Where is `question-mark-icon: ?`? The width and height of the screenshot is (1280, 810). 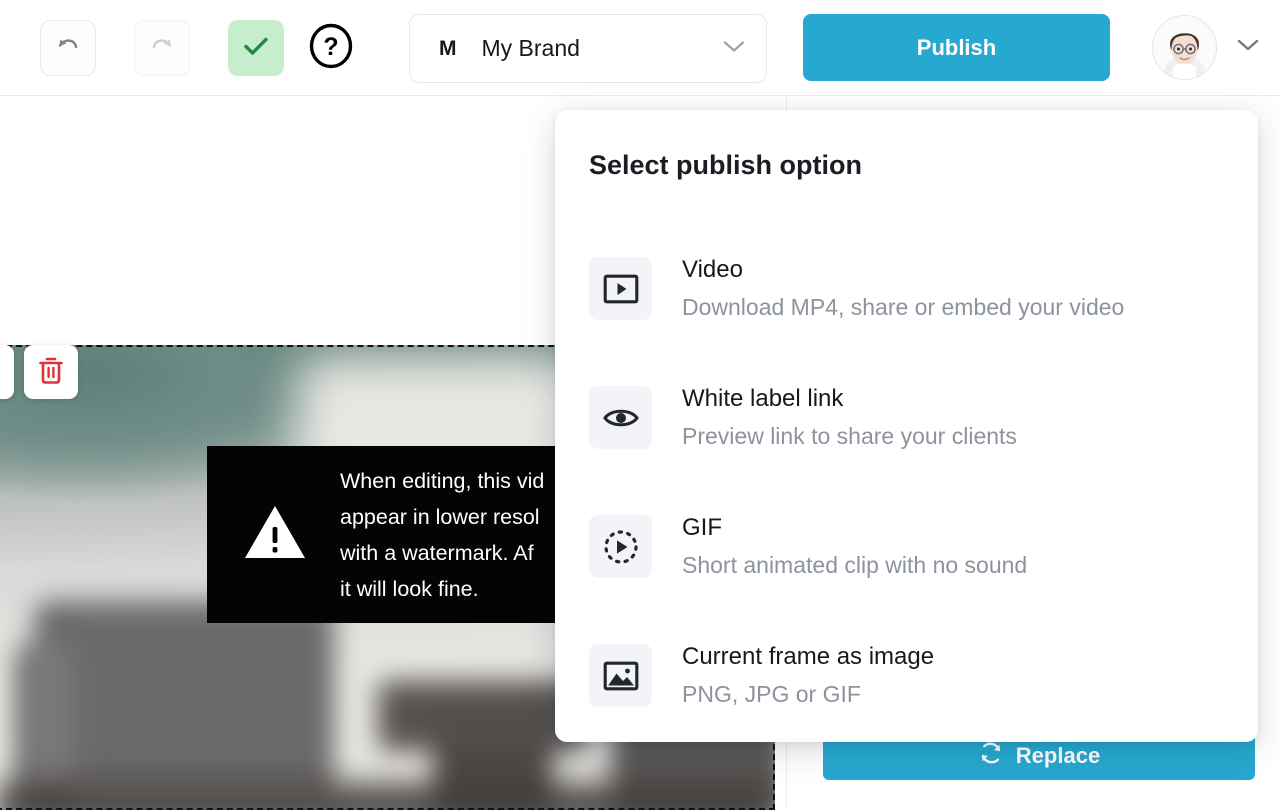 question-mark-icon: ? is located at coordinates (331, 48).